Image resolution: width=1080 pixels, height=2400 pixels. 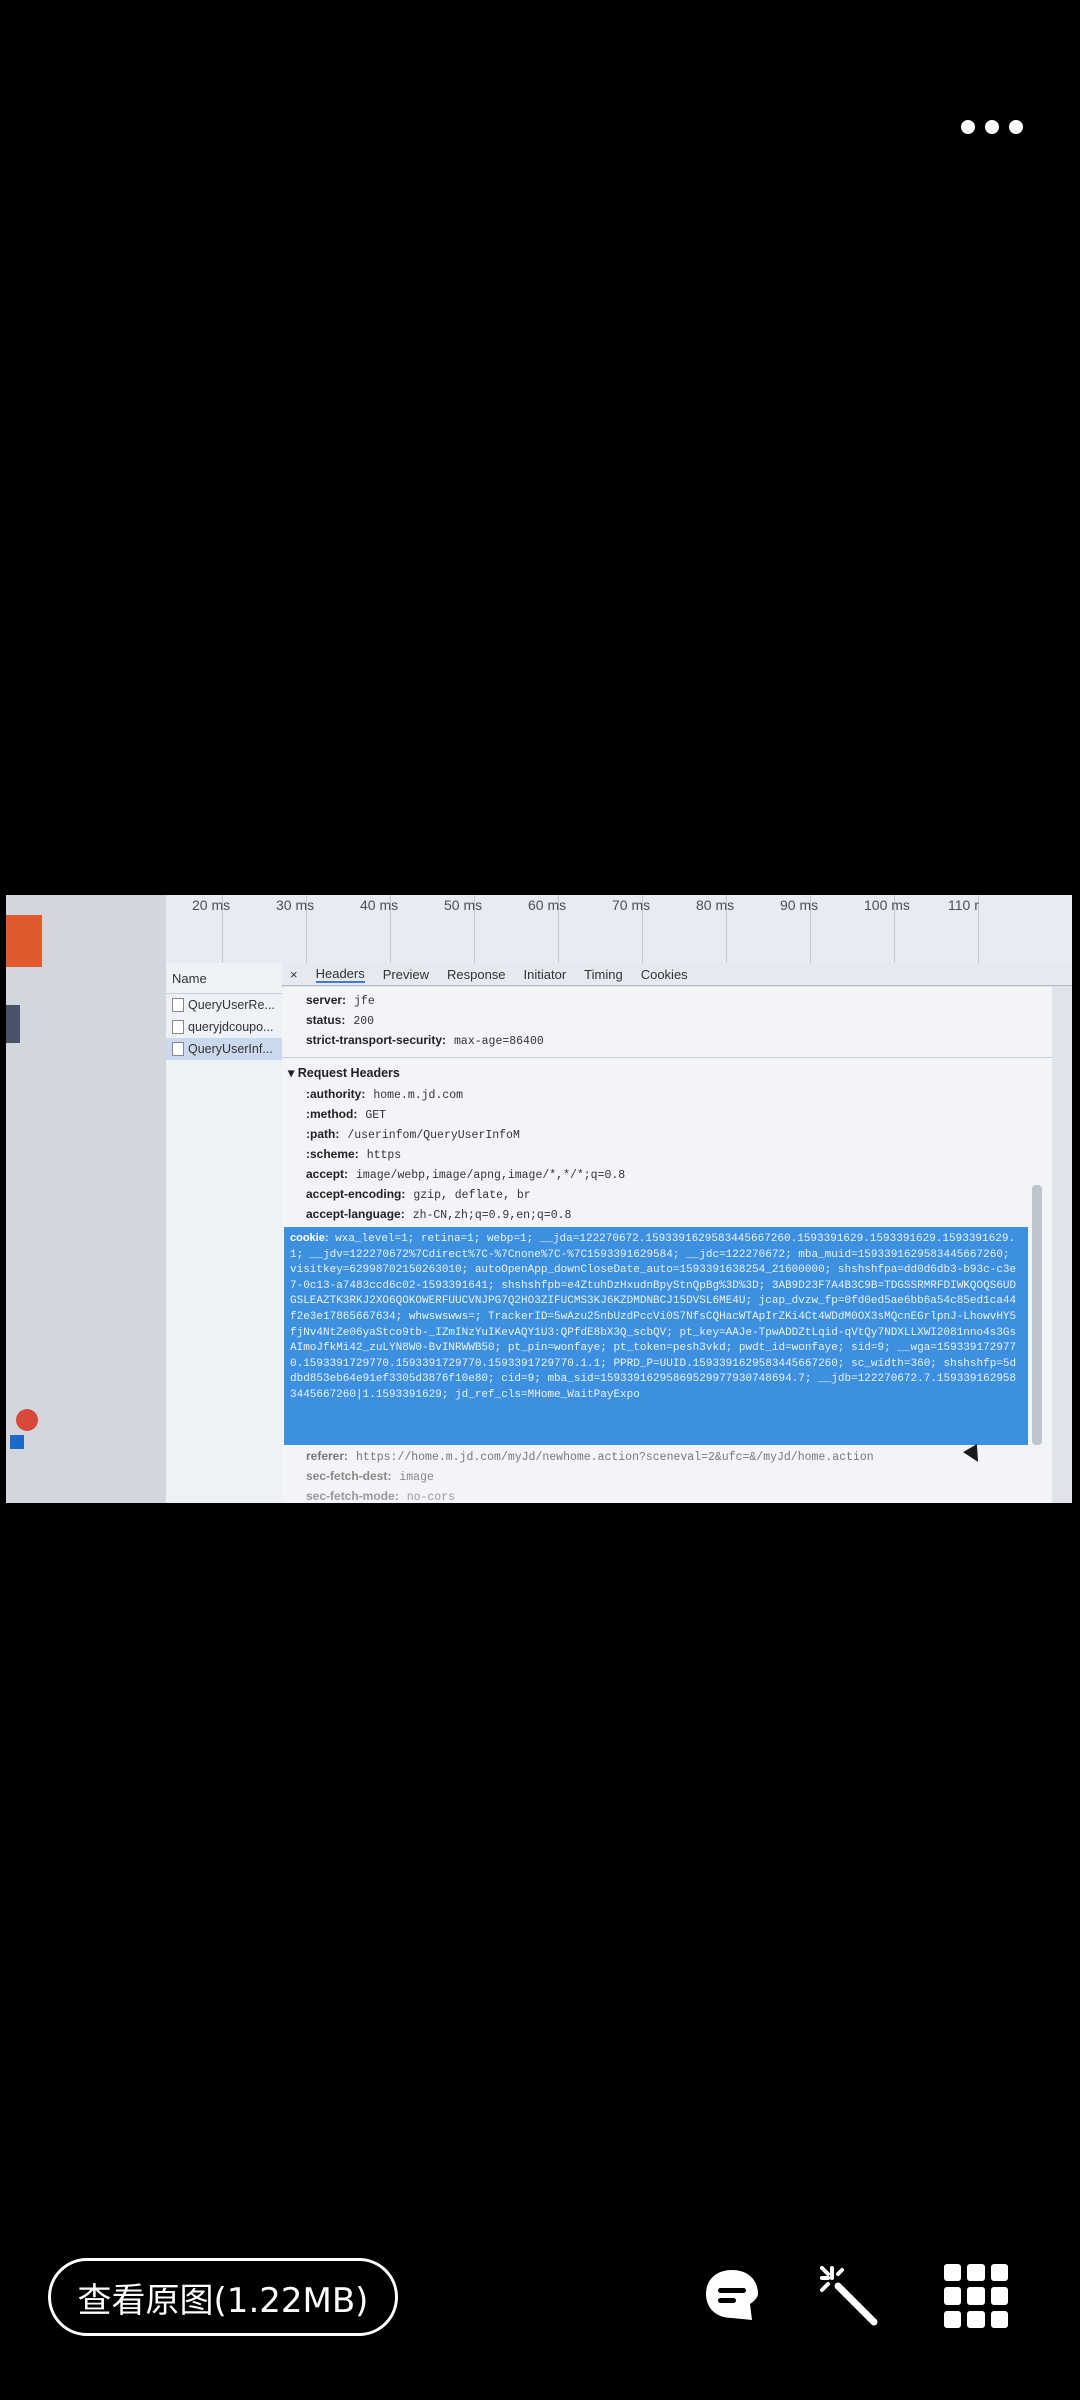 I want to click on tab-response: Response, so click(x=476, y=974).